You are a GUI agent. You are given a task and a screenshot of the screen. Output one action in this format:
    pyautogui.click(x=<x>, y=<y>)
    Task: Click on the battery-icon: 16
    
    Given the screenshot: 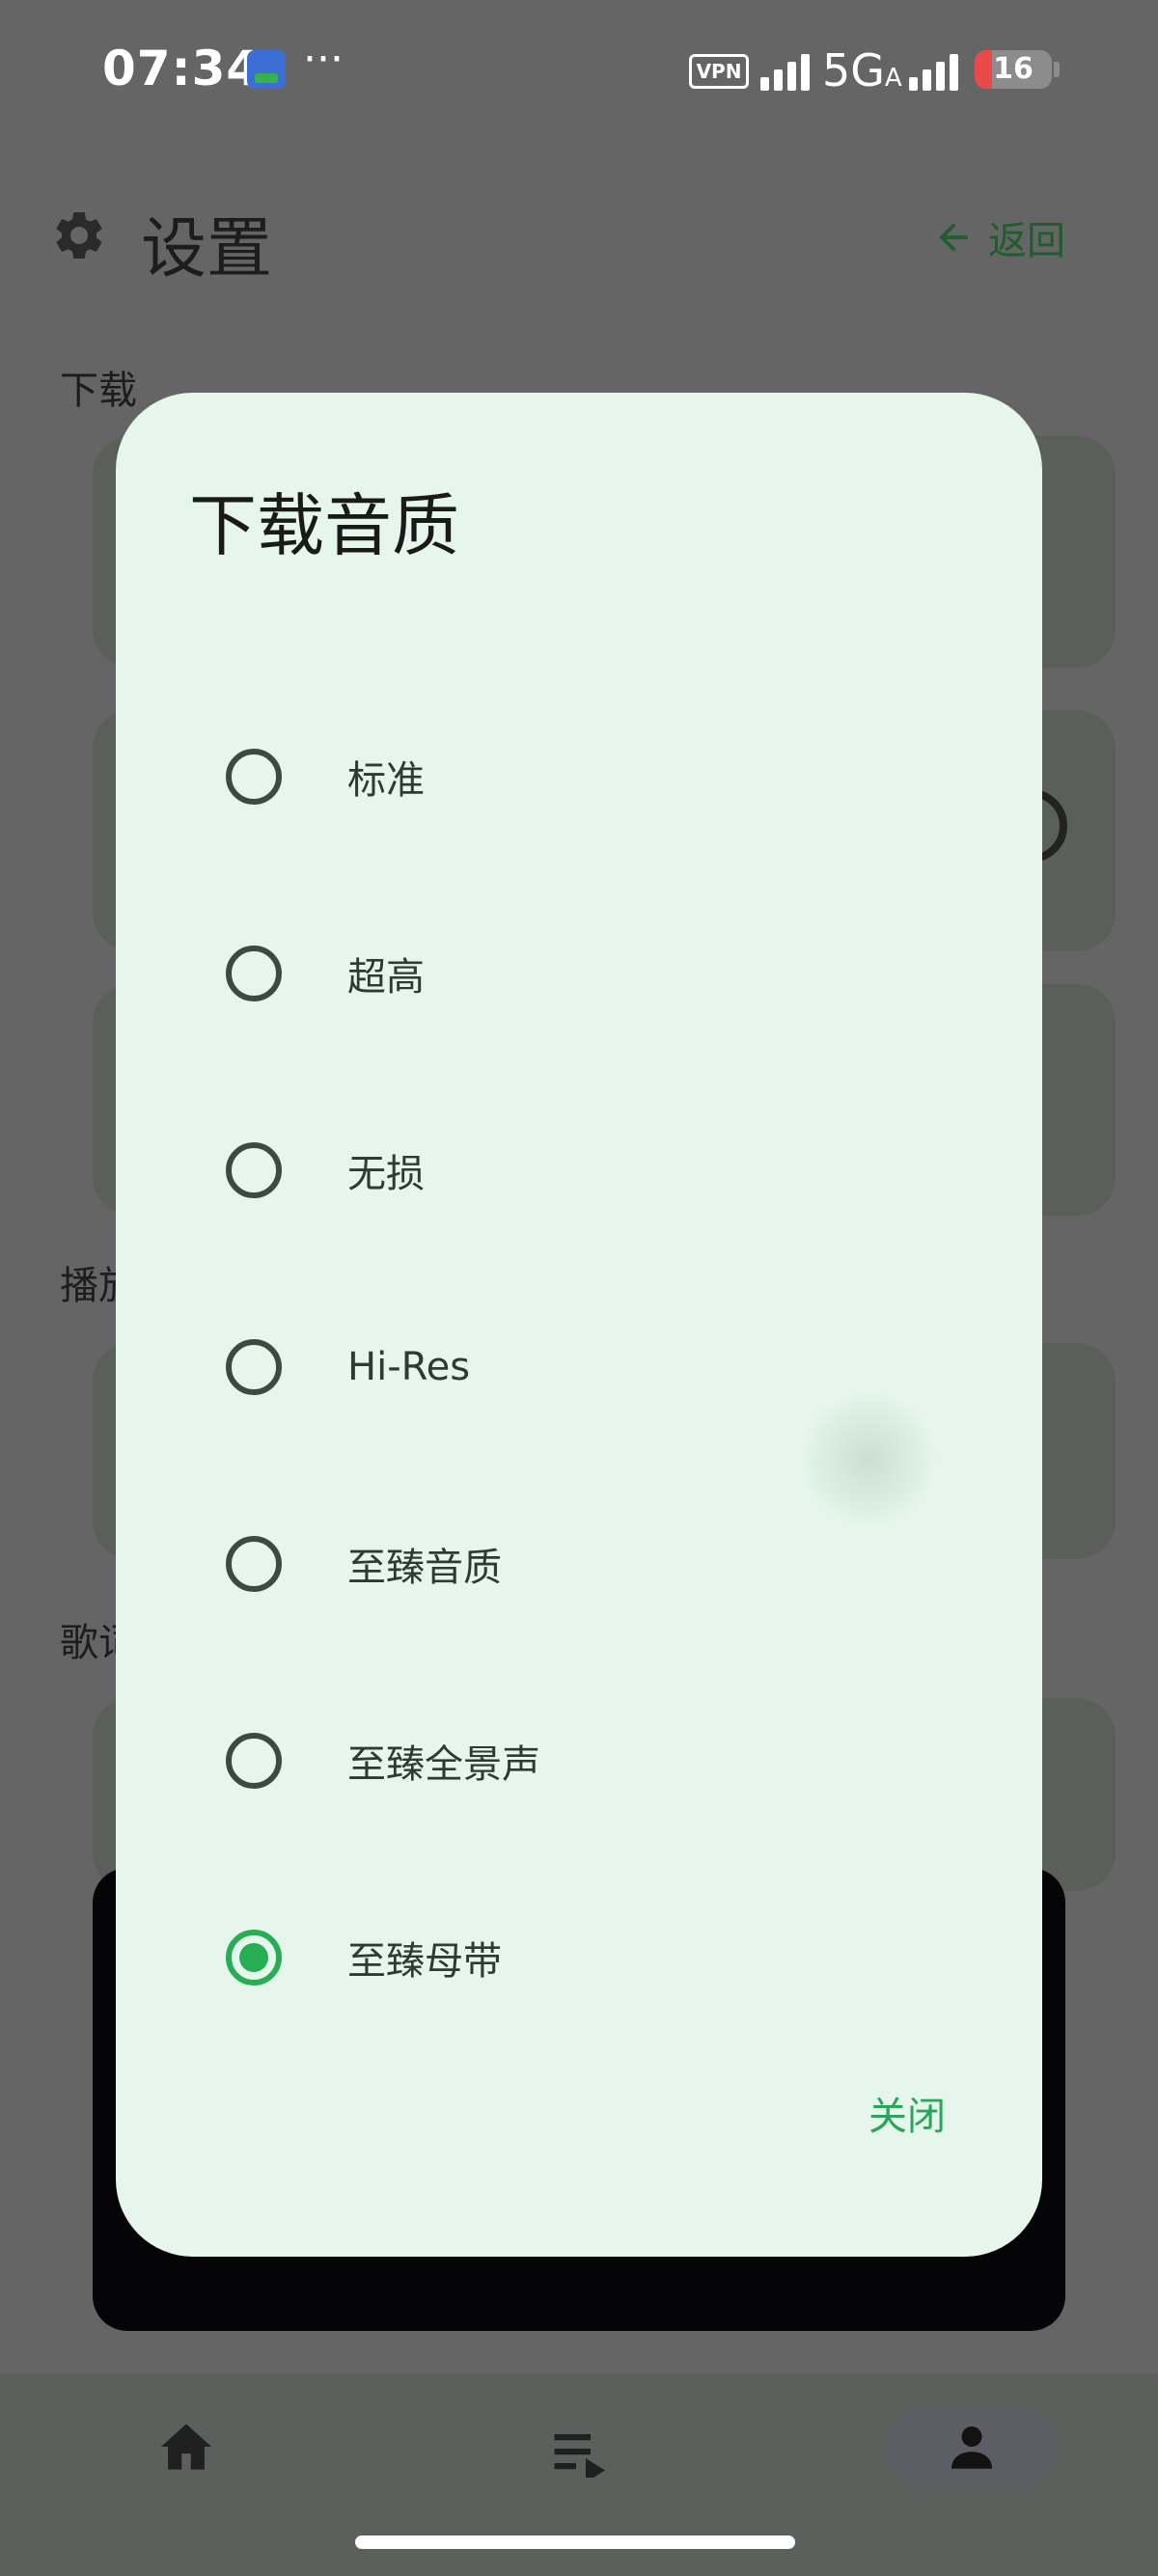 What is the action you would take?
    pyautogui.click(x=1013, y=69)
    